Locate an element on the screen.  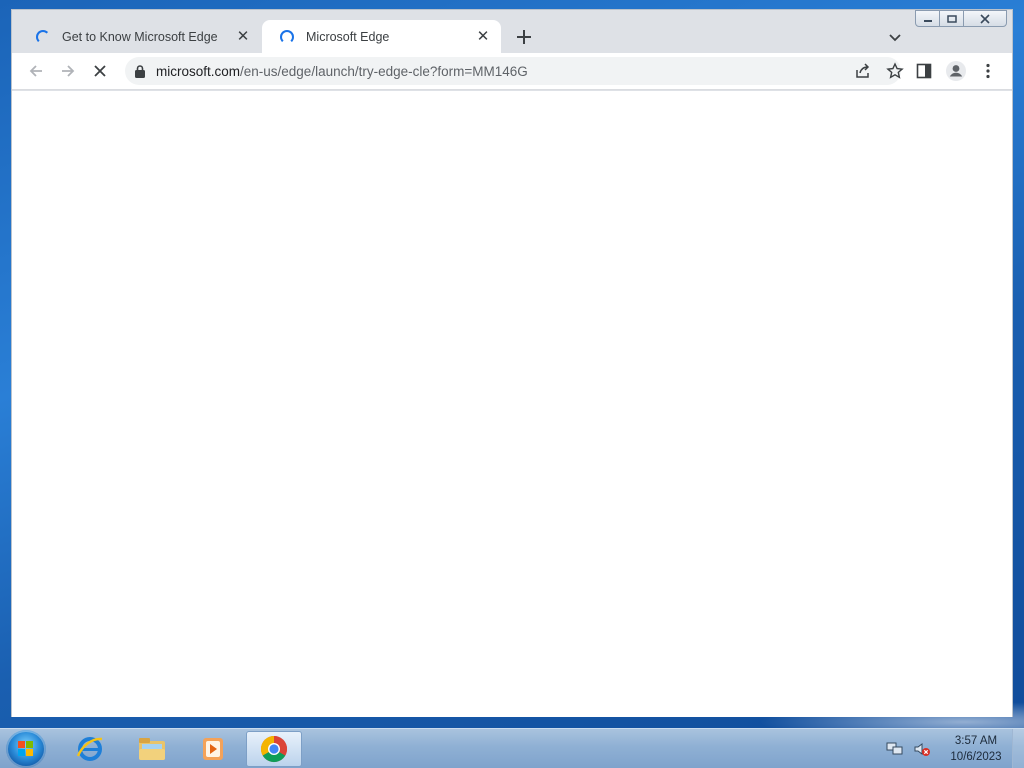
minimize-icon is located at coordinates (927, 20).